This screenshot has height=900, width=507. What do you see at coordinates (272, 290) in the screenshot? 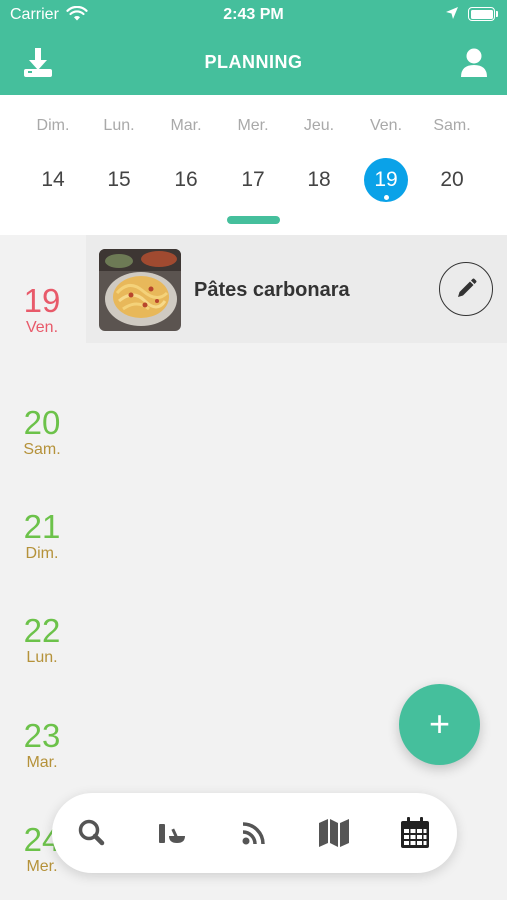
I see `meal-title: Pâtes carbonara` at bounding box center [272, 290].